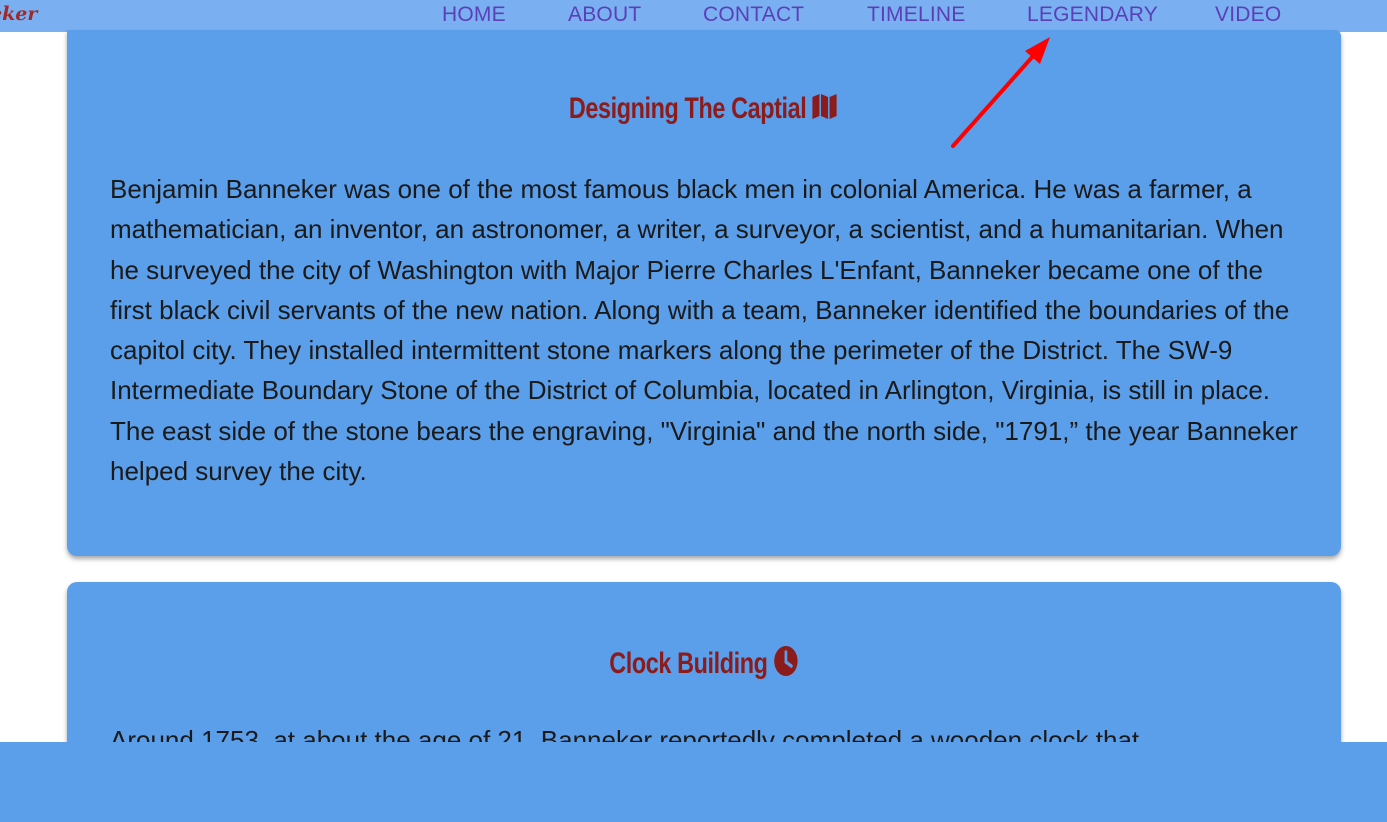 The height and width of the screenshot is (822, 1387). I want to click on section-title: Clock Building, so click(704, 665).